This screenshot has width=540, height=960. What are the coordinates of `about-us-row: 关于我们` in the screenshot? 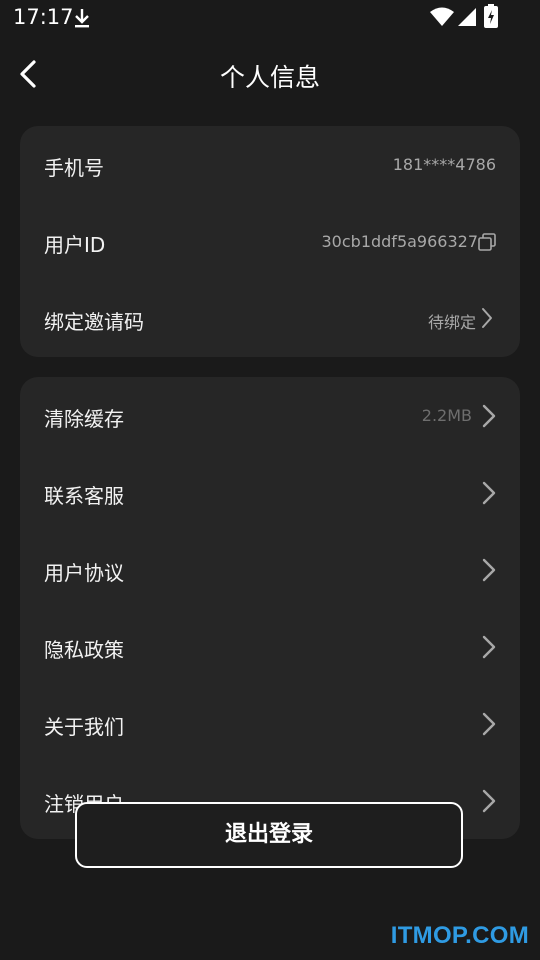 It's located at (270, 723).